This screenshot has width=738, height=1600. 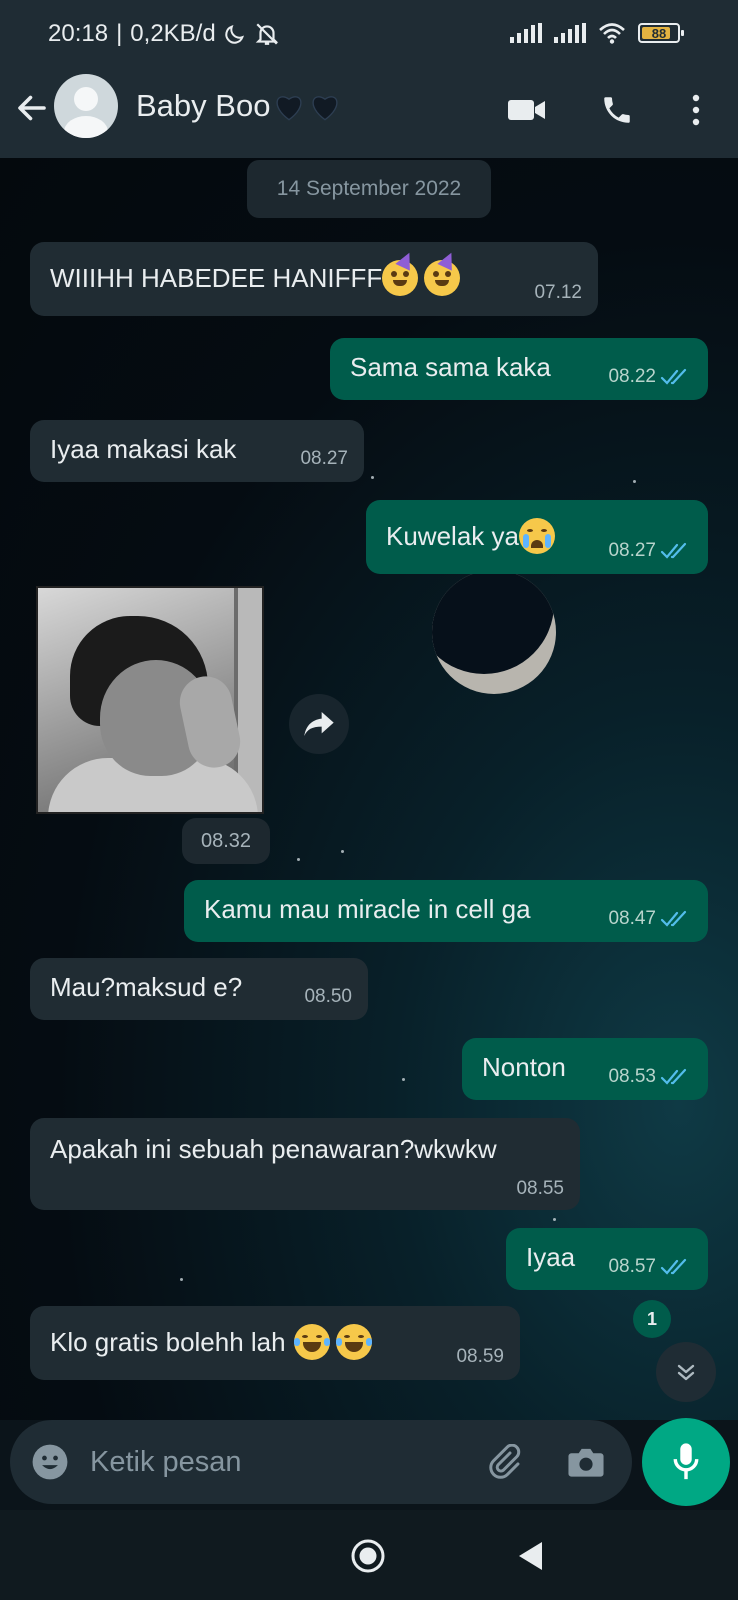 I want to click on message-bubble-in: WIIIHH HABEDEE HANIFFF 07.12, so click(x=314, y=279).